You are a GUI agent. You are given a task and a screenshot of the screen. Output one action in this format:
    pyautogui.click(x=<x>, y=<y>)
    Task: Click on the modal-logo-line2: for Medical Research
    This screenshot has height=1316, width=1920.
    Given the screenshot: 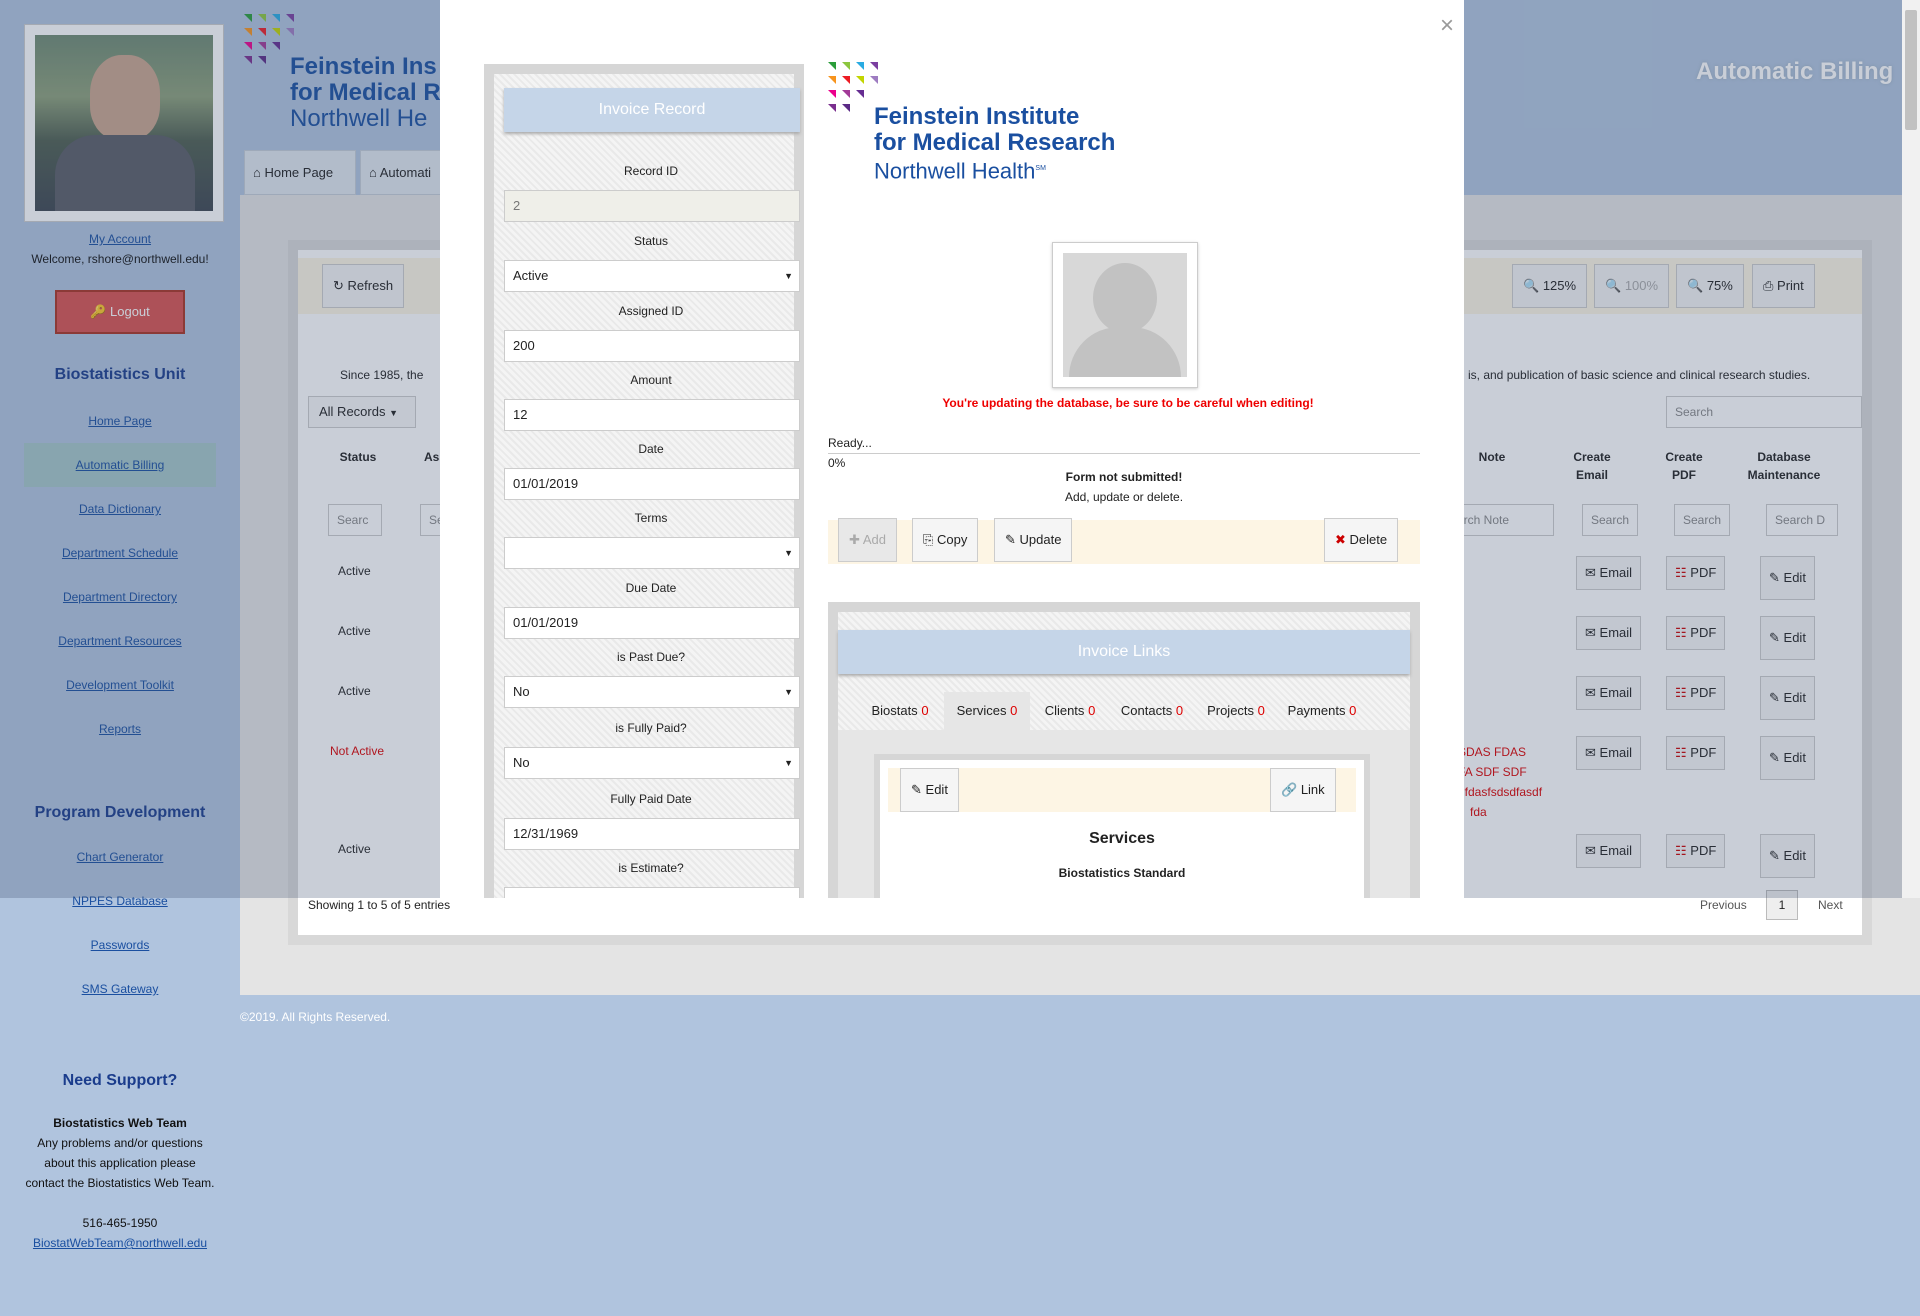 What is the action you would take?
    pyautogui.click(x=995, y=142)
    